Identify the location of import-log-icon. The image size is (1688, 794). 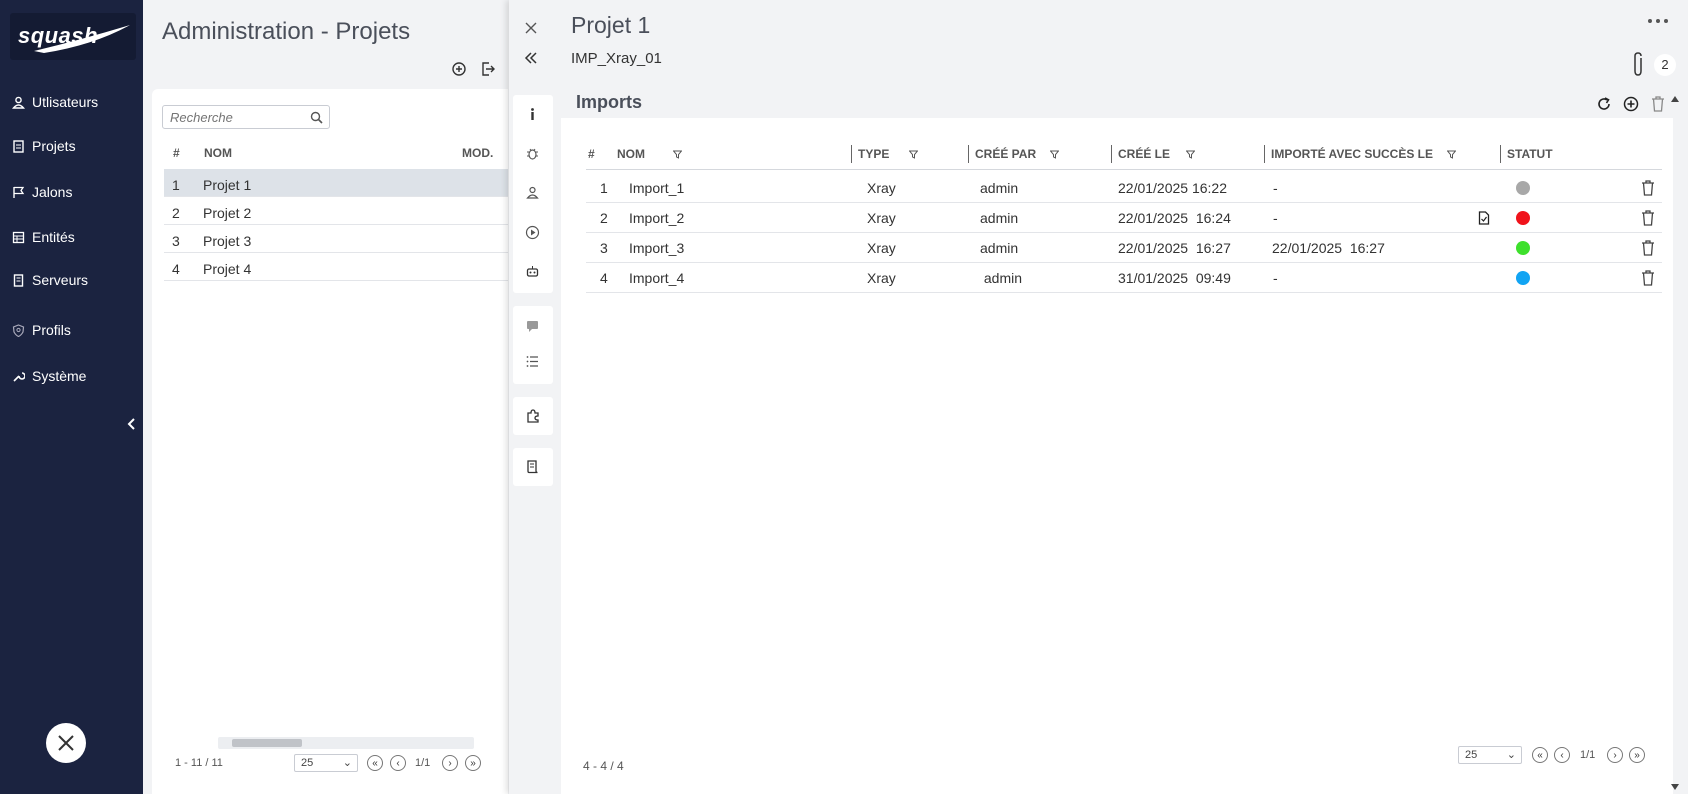
(532, 466).